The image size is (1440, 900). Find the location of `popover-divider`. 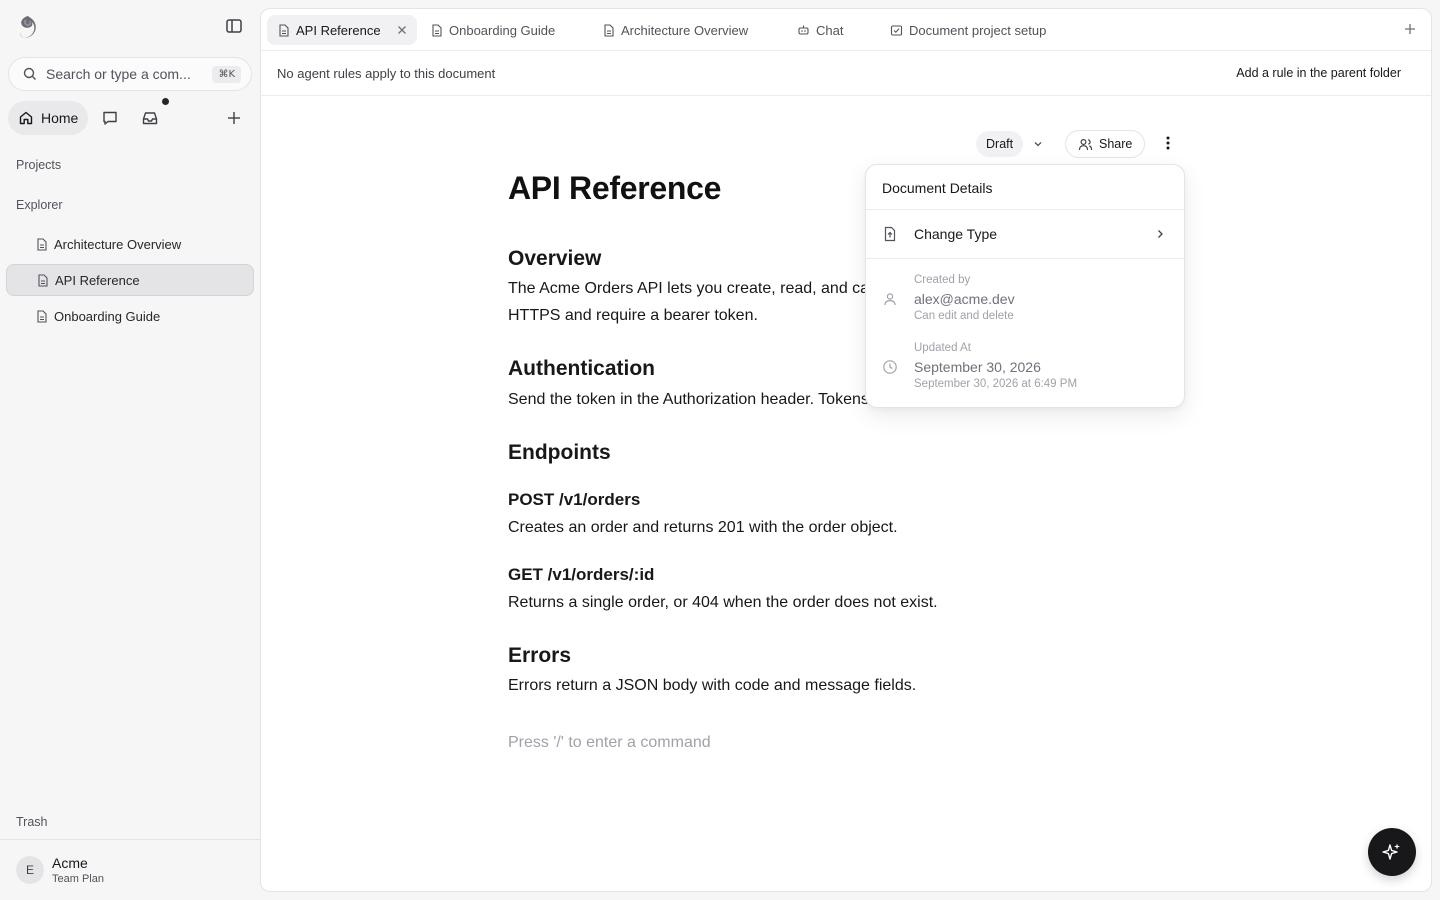

popover-divider is located at coordinates (1025, 258).